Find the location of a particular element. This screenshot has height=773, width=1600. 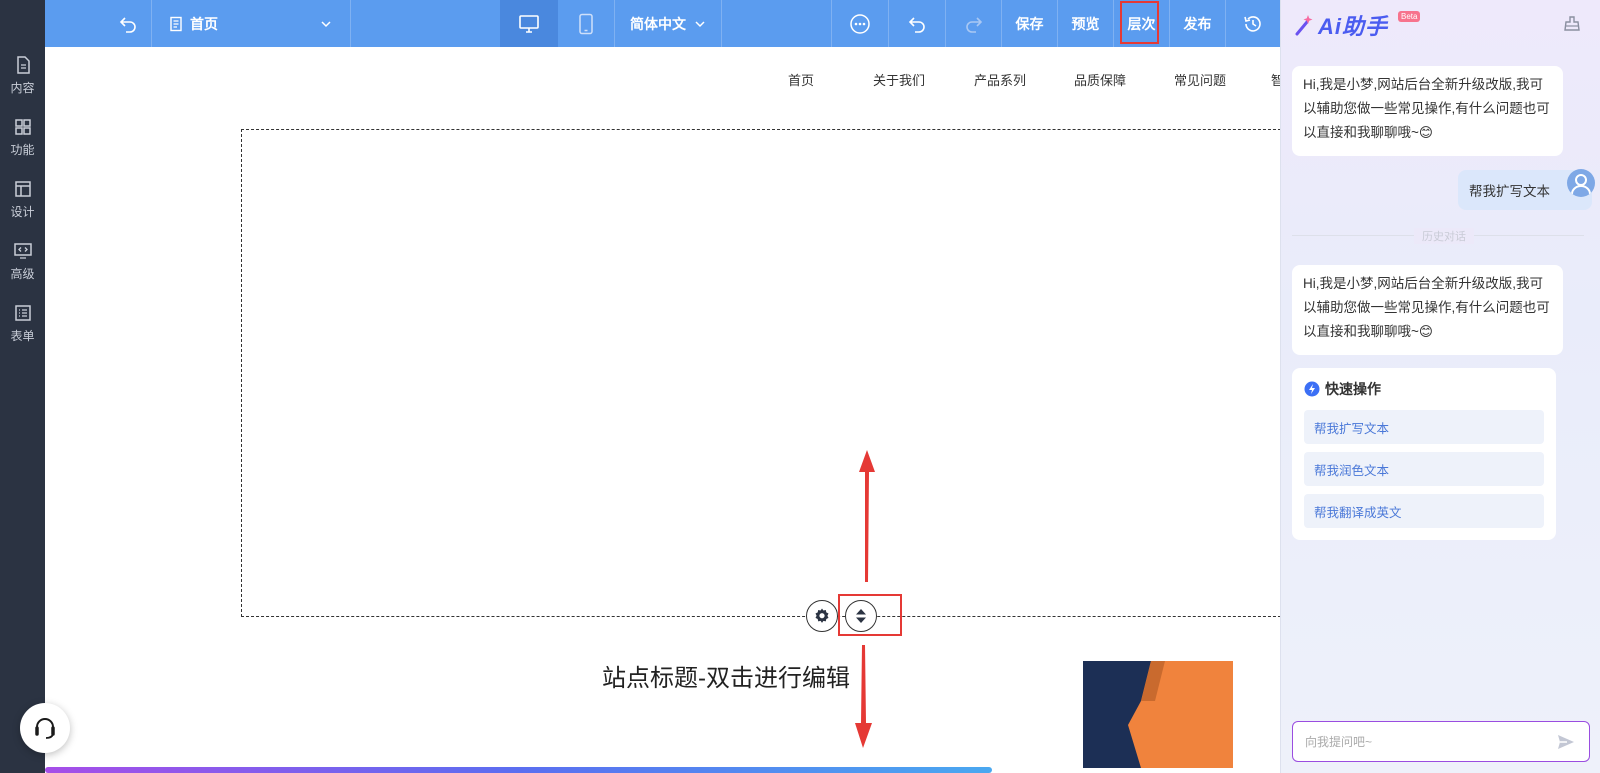

more-button is located at coordinates (860, 23).